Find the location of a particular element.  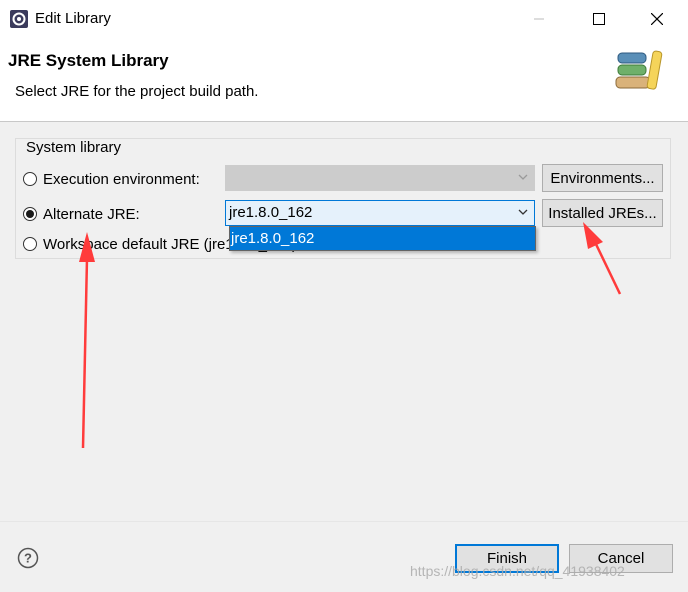

minimize-icon is located at coordinates (539, 19).